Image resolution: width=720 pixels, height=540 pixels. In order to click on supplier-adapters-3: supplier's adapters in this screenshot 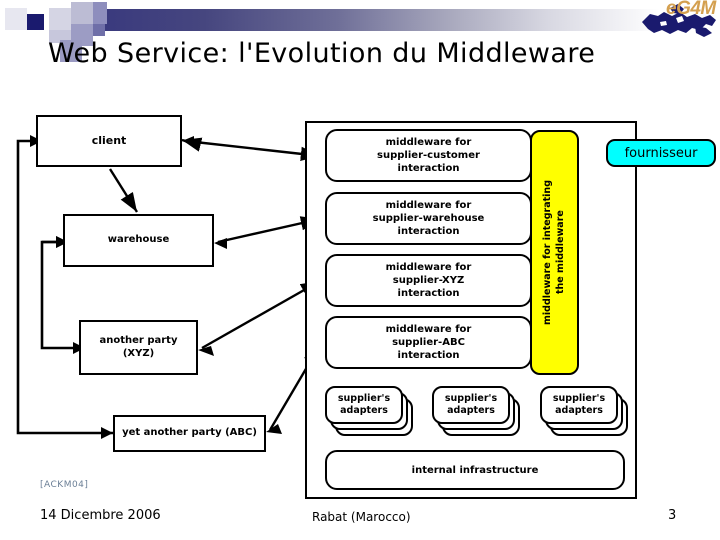, I will do `click(584, 411)`.